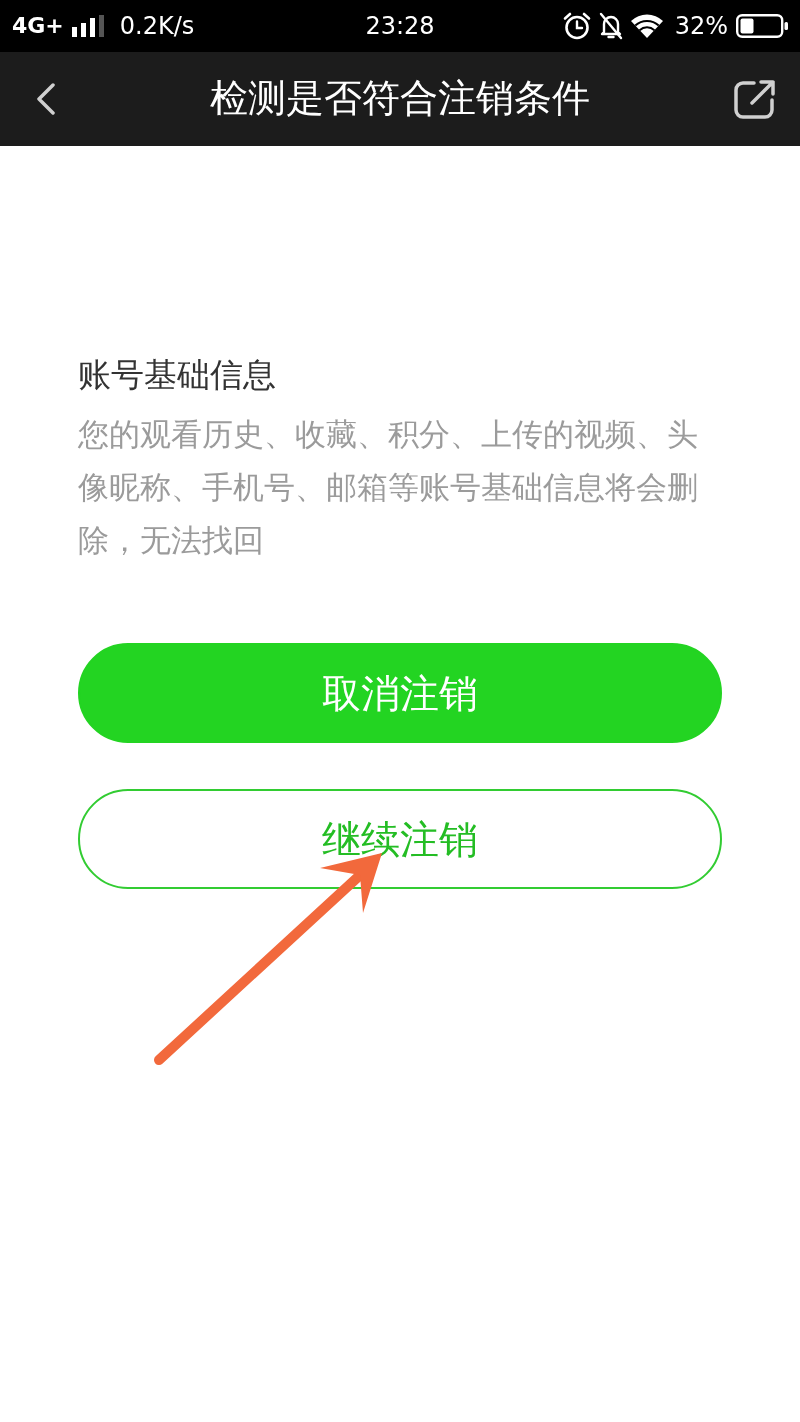 The height and width of the screenshot is (1422, 800). Describe the element at coordinates (400, 693) in the screenshot. I see `cancel-button: 取消注销` at that location.